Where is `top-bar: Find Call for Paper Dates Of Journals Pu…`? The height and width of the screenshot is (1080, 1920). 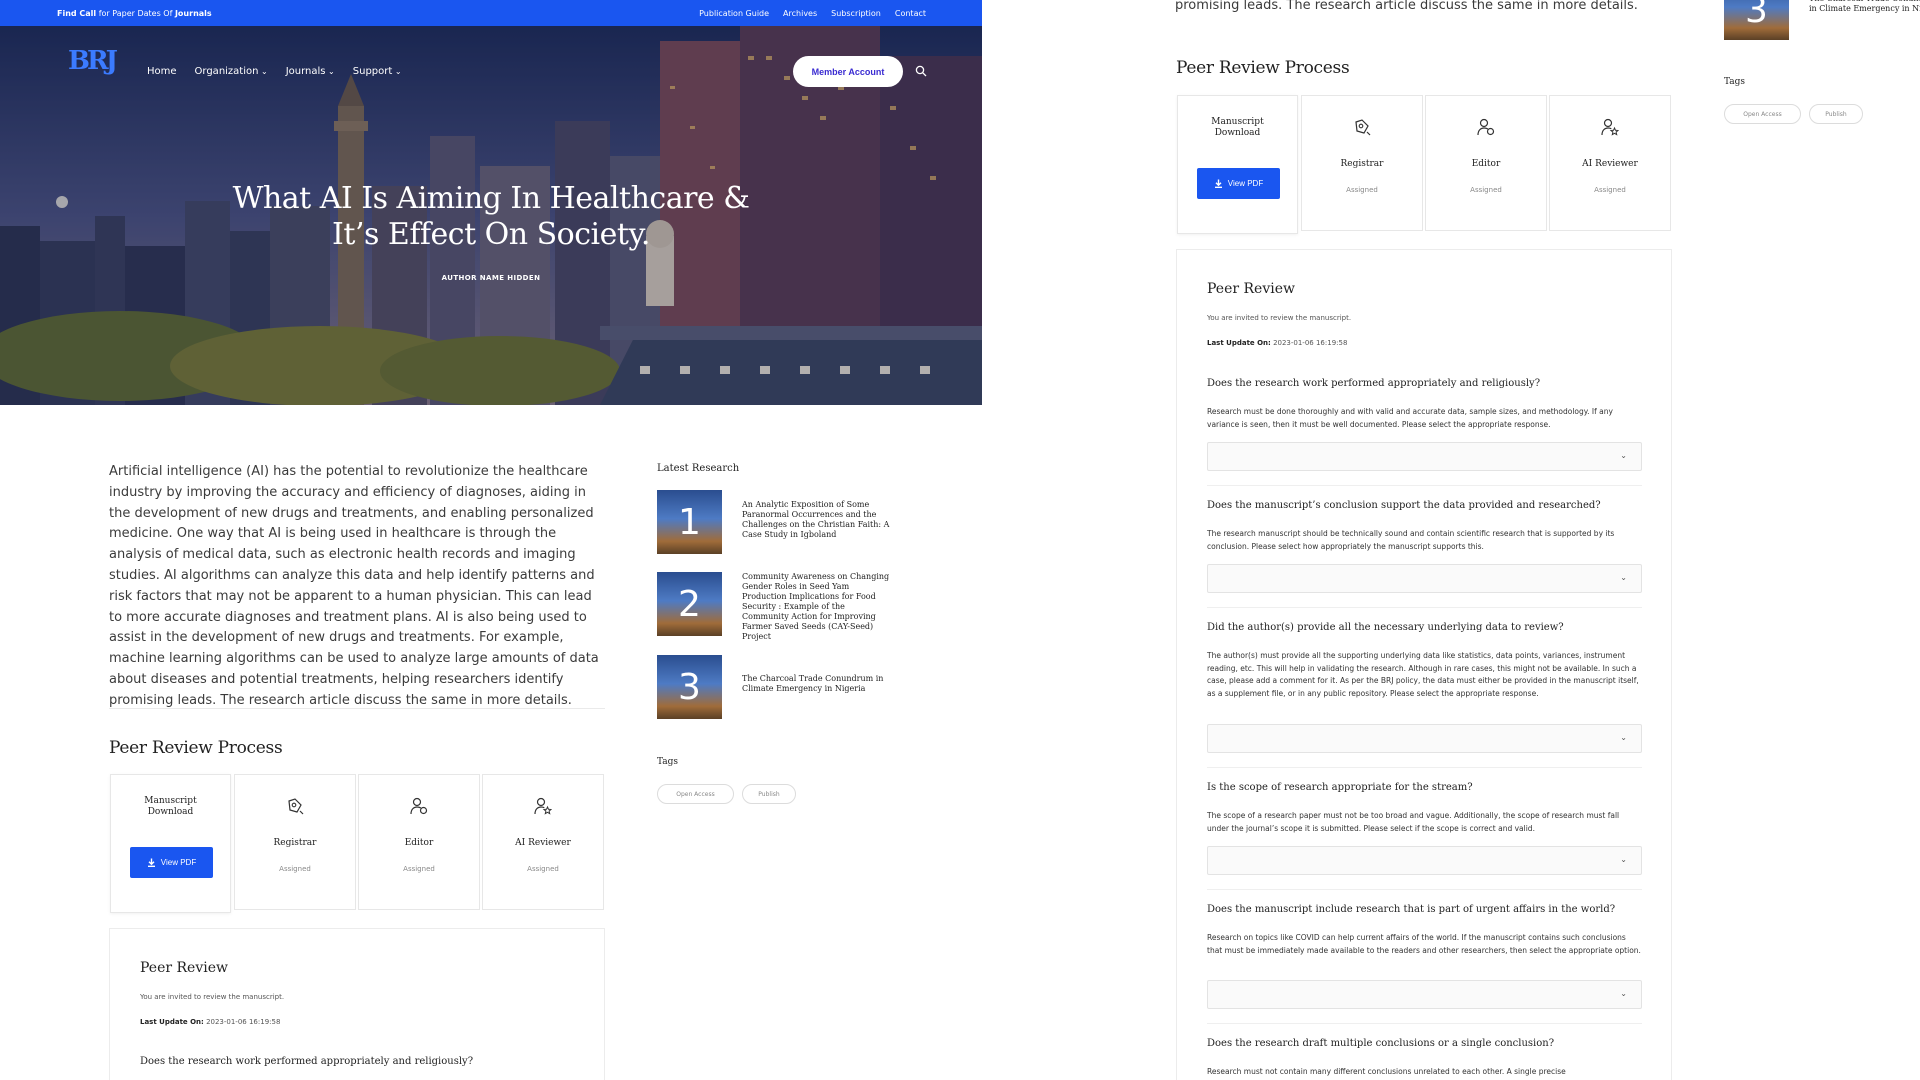 top-bar: Find Call for Paper Dates Of Journals Pu… is located at coordinates (491, 13).